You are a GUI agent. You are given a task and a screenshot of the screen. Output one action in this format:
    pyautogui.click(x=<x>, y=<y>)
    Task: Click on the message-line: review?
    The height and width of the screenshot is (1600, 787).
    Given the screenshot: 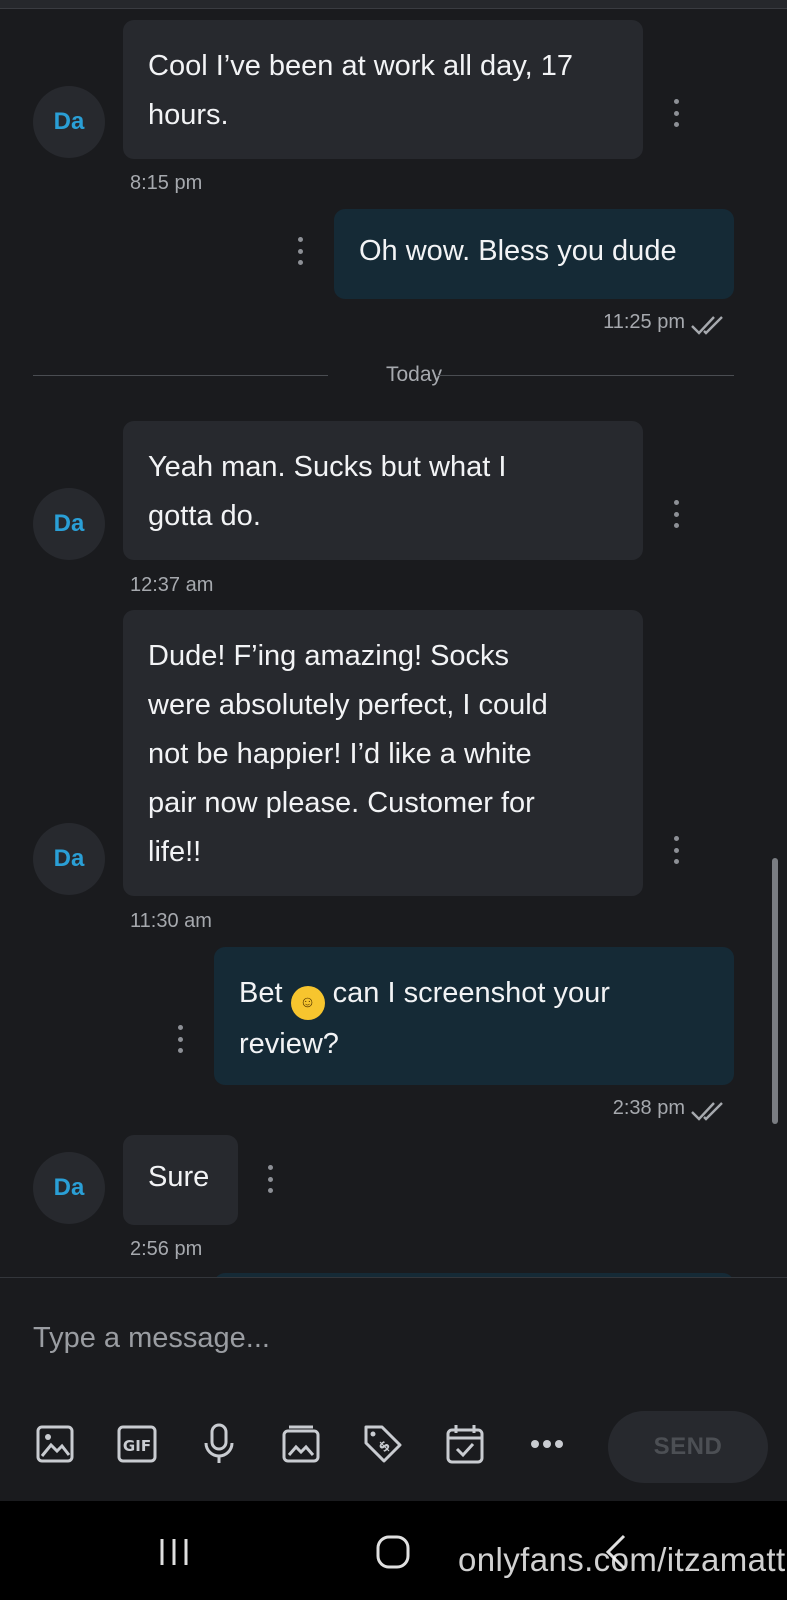 What is the action you would take?
    pyautogui.click(x=289, y=1044)
    